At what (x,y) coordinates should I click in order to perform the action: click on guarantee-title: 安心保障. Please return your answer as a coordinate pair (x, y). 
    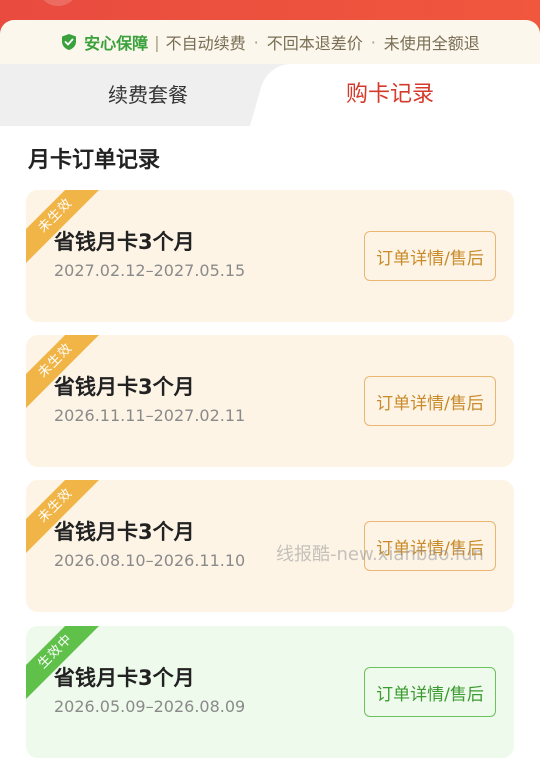
    Looking at the image, I should click on (116, 43).